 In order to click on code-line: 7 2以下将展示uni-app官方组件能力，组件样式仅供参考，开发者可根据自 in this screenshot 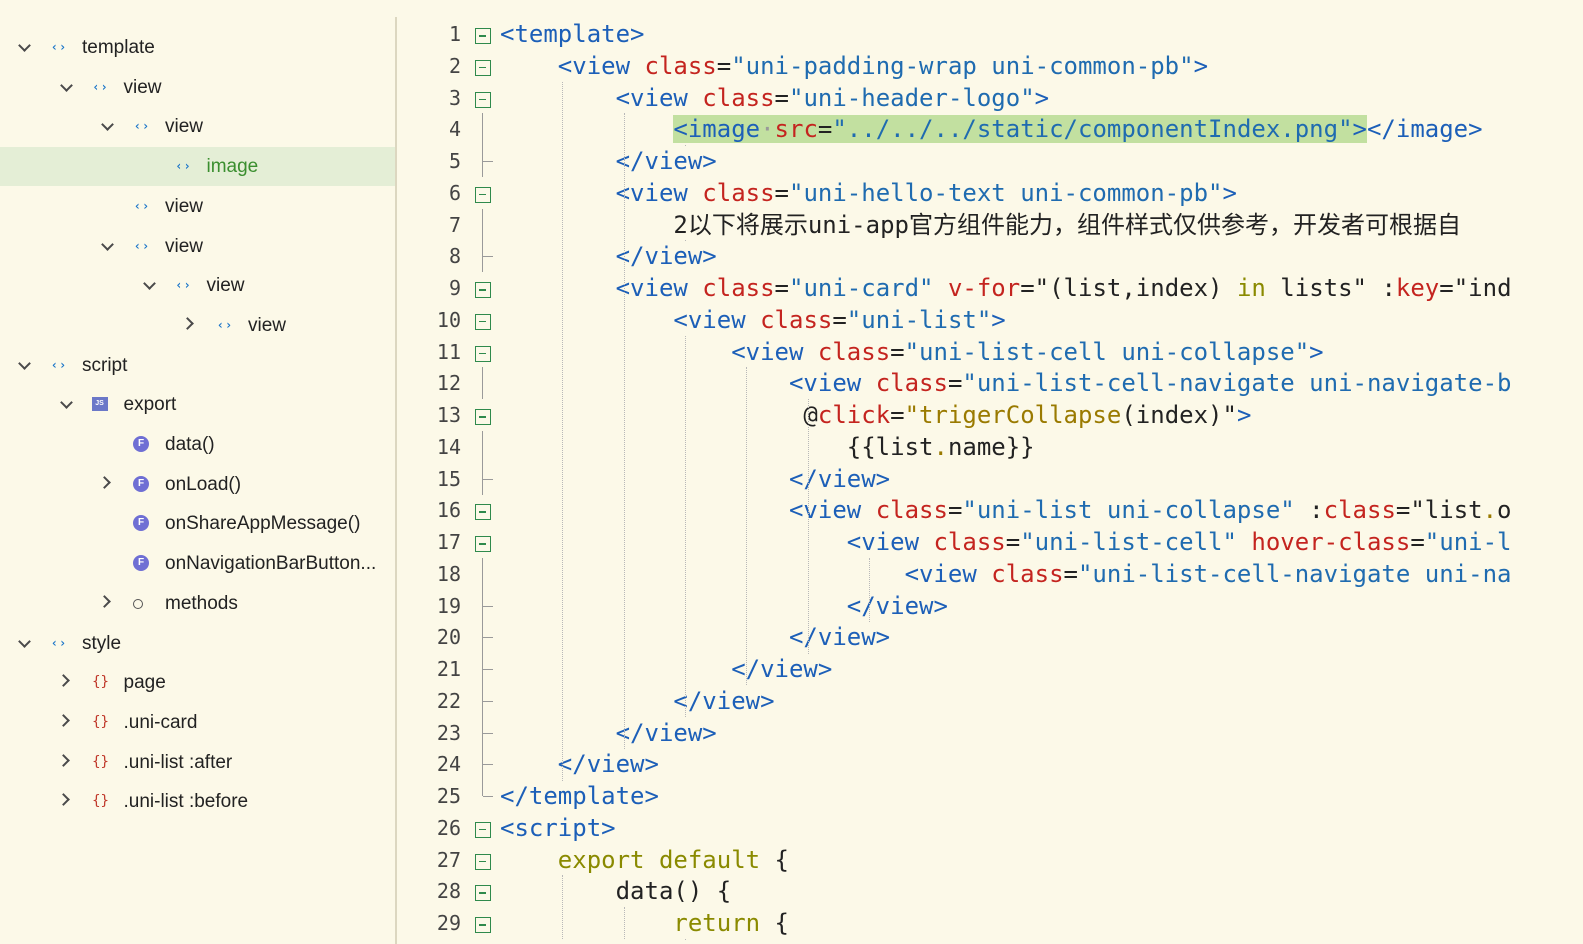, I will do `click(990, 224)`.